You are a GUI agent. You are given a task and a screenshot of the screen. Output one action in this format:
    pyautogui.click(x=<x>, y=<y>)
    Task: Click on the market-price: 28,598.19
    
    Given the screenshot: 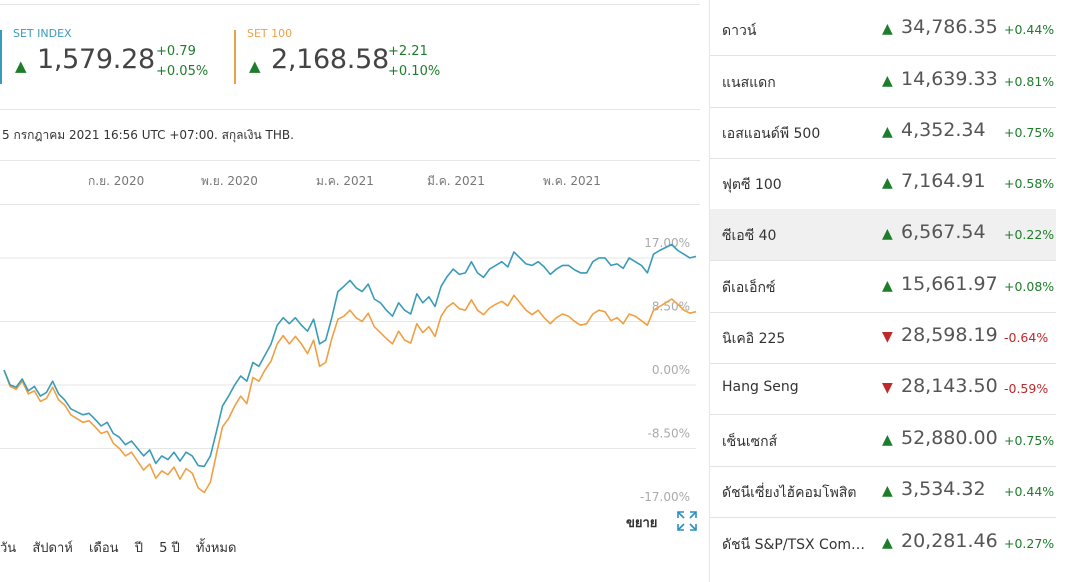 What is the action you would take?
    pyautogui.click(x=949, y=335)
    